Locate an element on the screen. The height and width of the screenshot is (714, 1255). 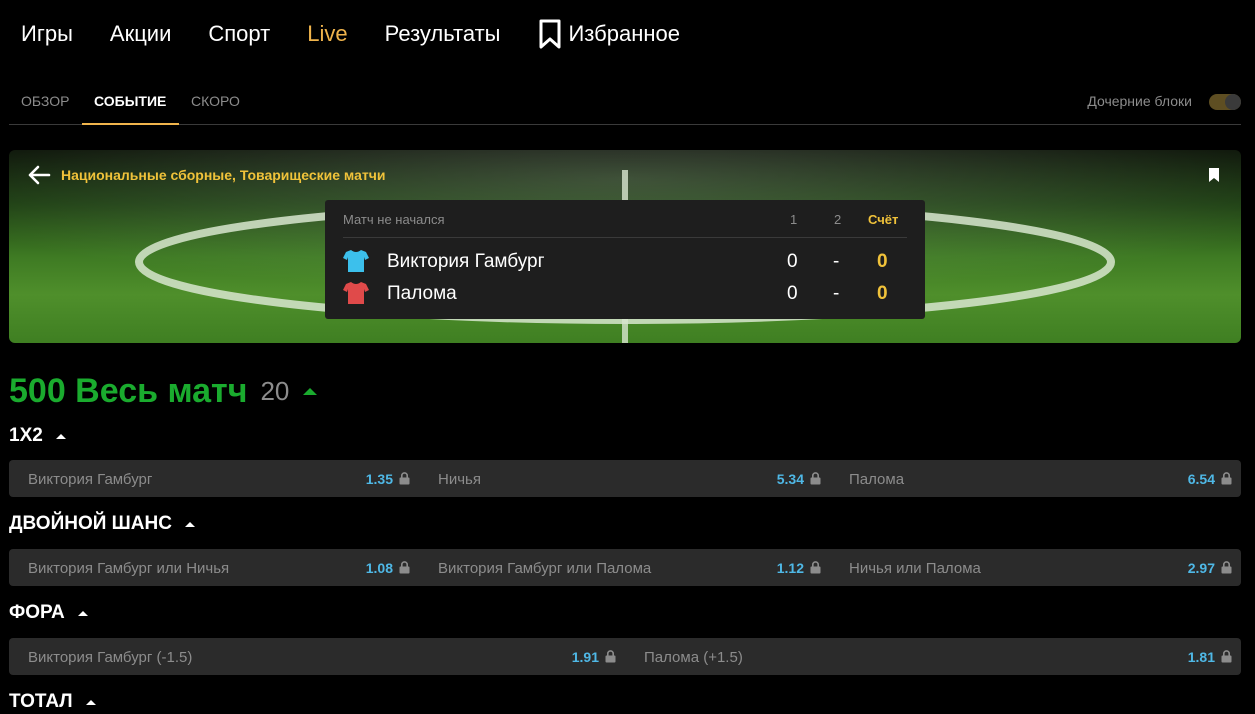
outcome-odd: 6.54 is located at coordinates (1201, 479).